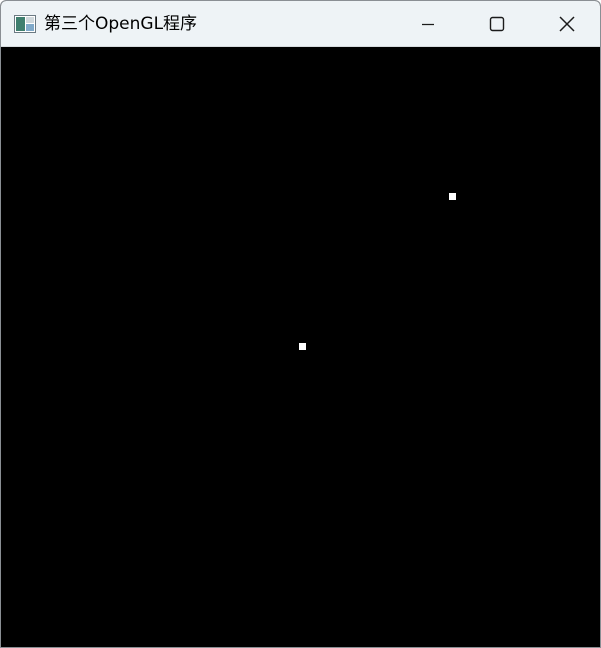 The width and height of the screenshot is (601, 648). Describe the element at coordinates (25, 24) in the screenshot. I see `app-window-icon` at that location.